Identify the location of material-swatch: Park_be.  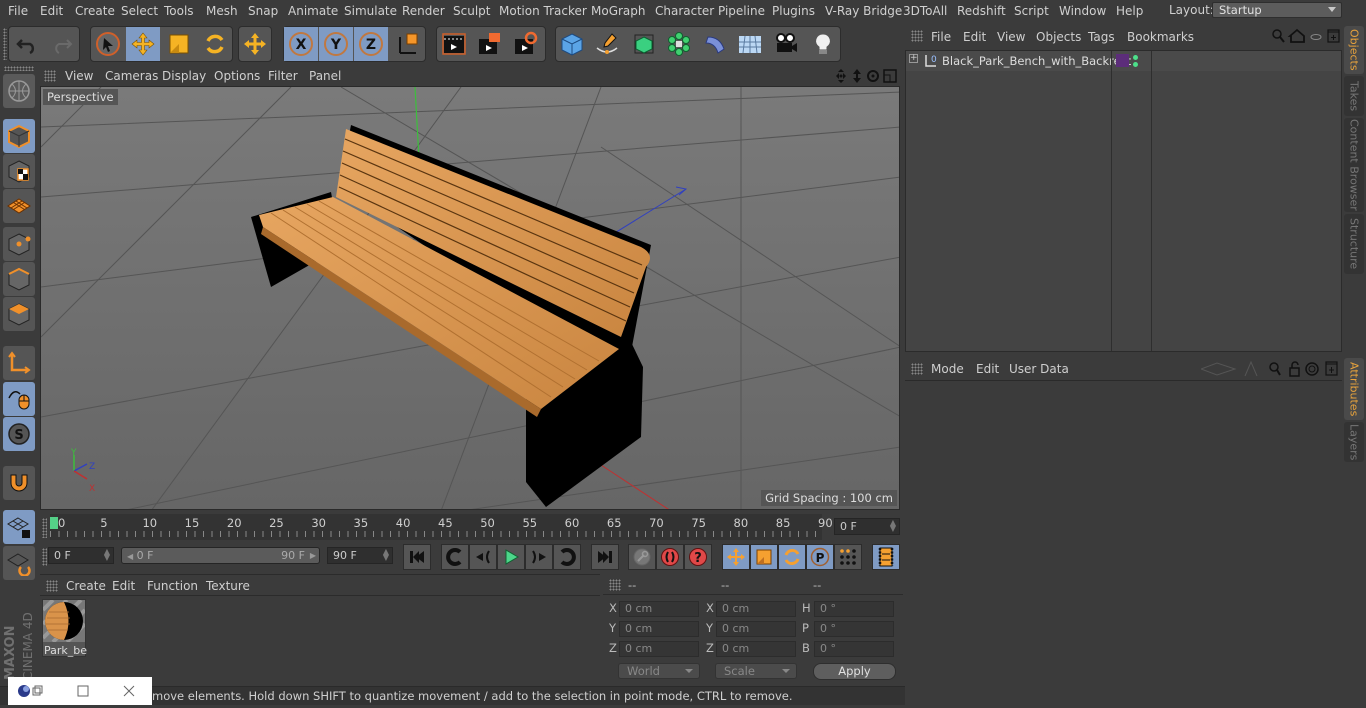
(64, 627).